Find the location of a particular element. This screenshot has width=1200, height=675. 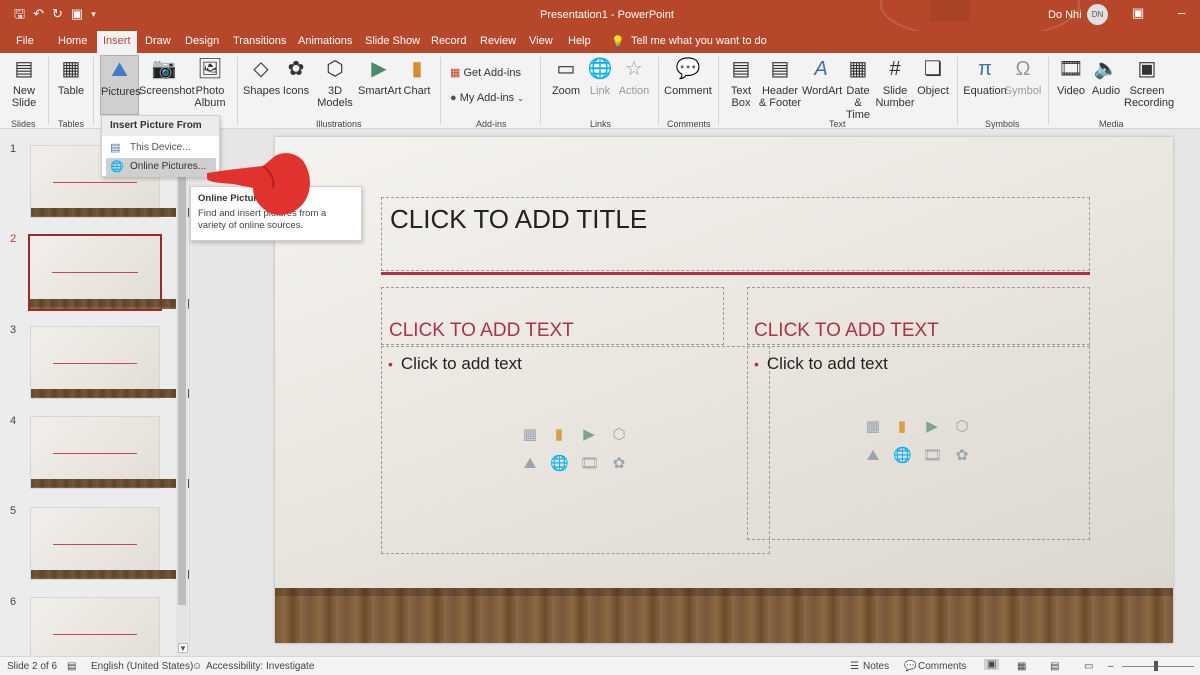

link-button: 🌐 Link is located at coordinates (600, 77).